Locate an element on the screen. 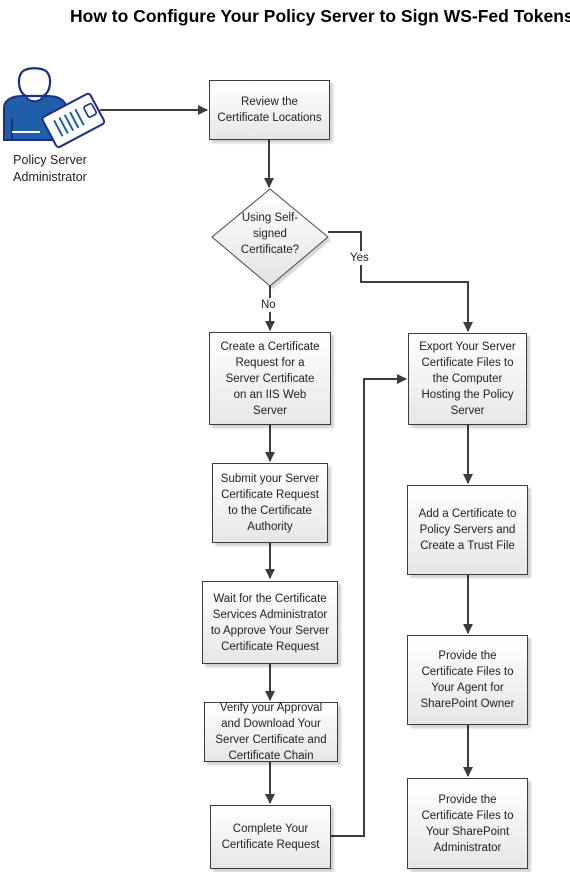 The image size is (570, 872). step-text-line: Certificate Chain is located at coordinates (271, 756).